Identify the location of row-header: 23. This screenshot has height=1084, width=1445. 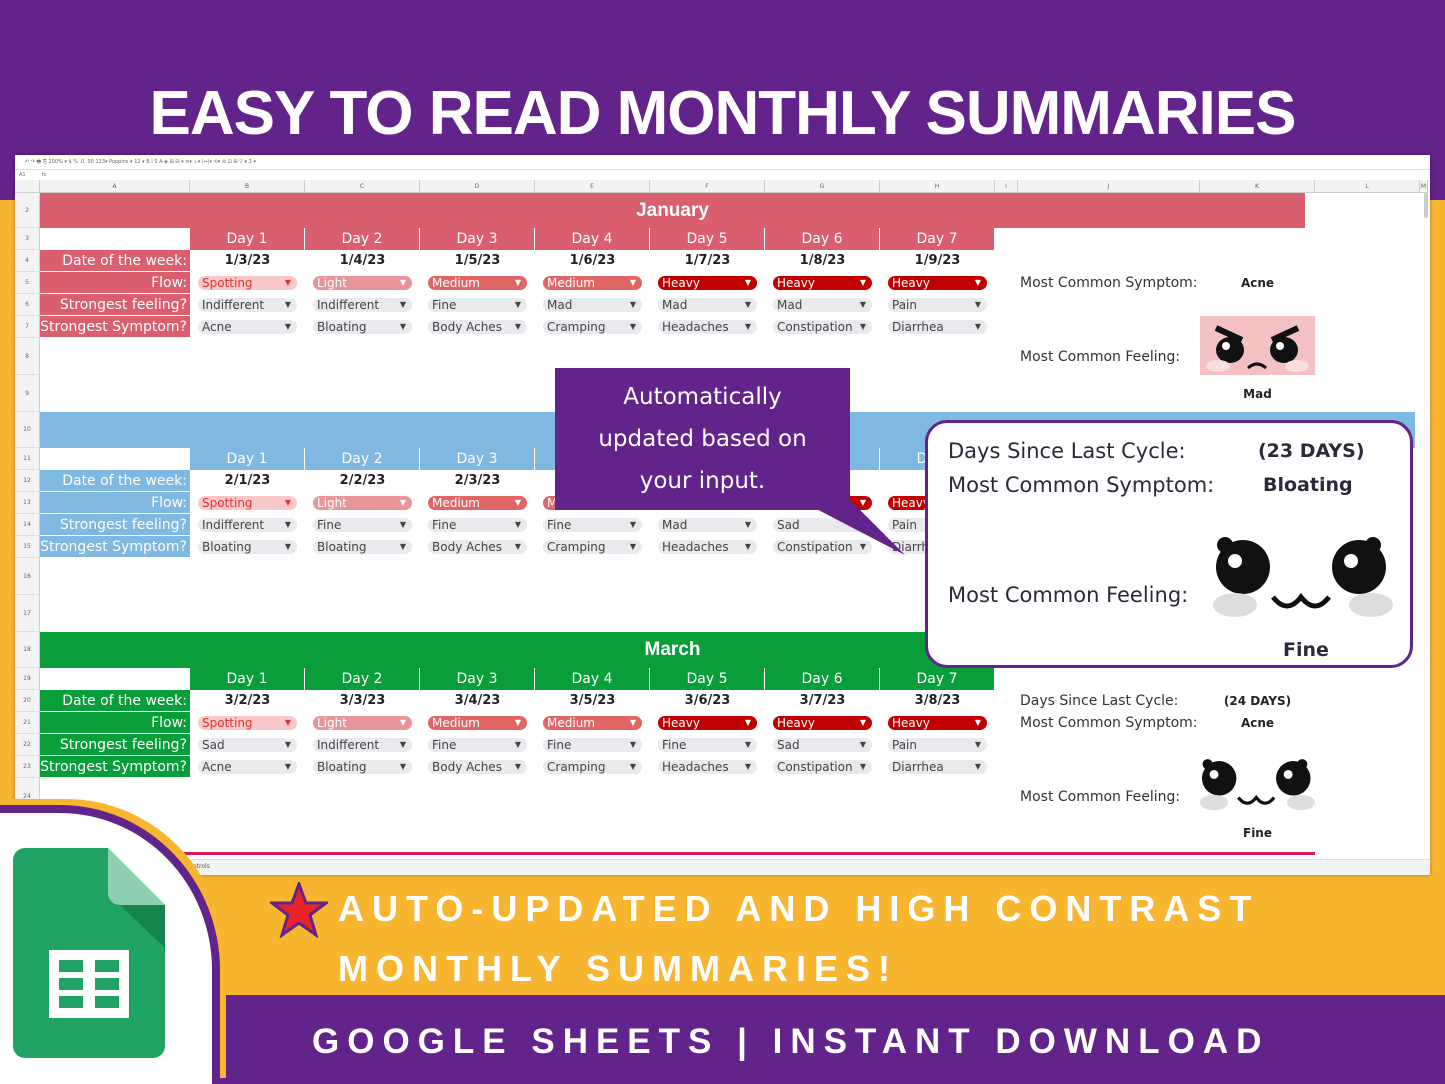
(27, 767).